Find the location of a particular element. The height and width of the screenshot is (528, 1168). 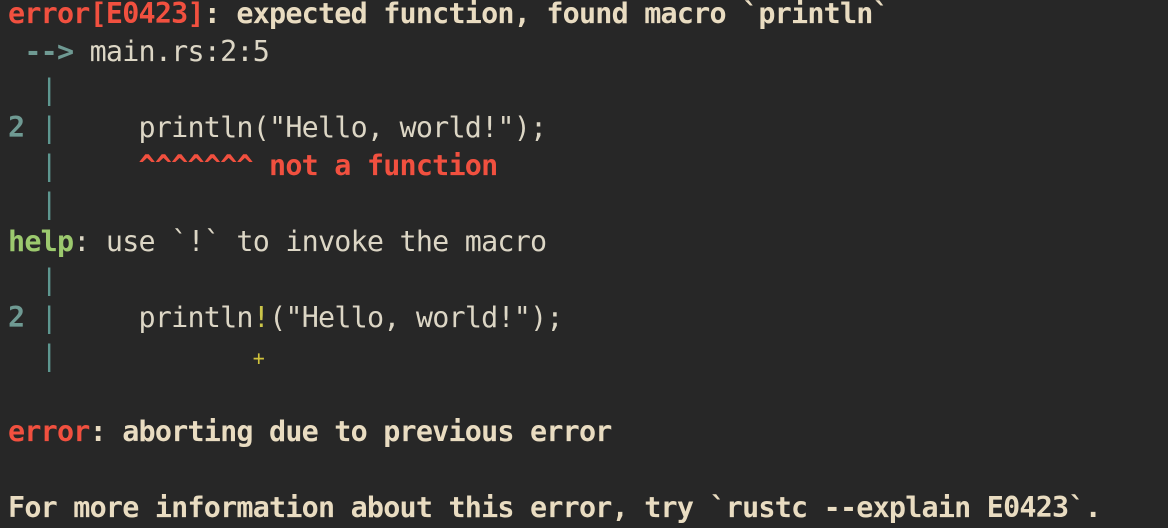

suggestion-line: | + is located at coordinates (136, 356).